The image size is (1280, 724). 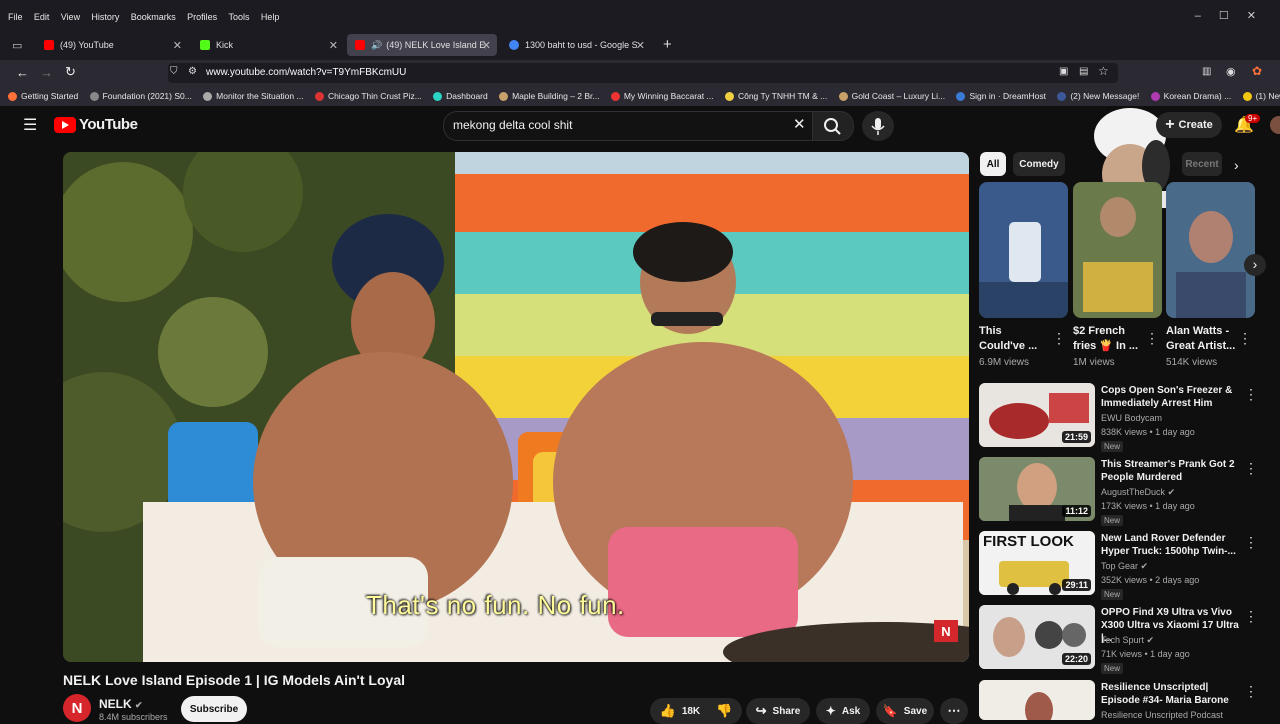 I want to click on bookmark-item: Dashboard, so click(x=460, y=96).